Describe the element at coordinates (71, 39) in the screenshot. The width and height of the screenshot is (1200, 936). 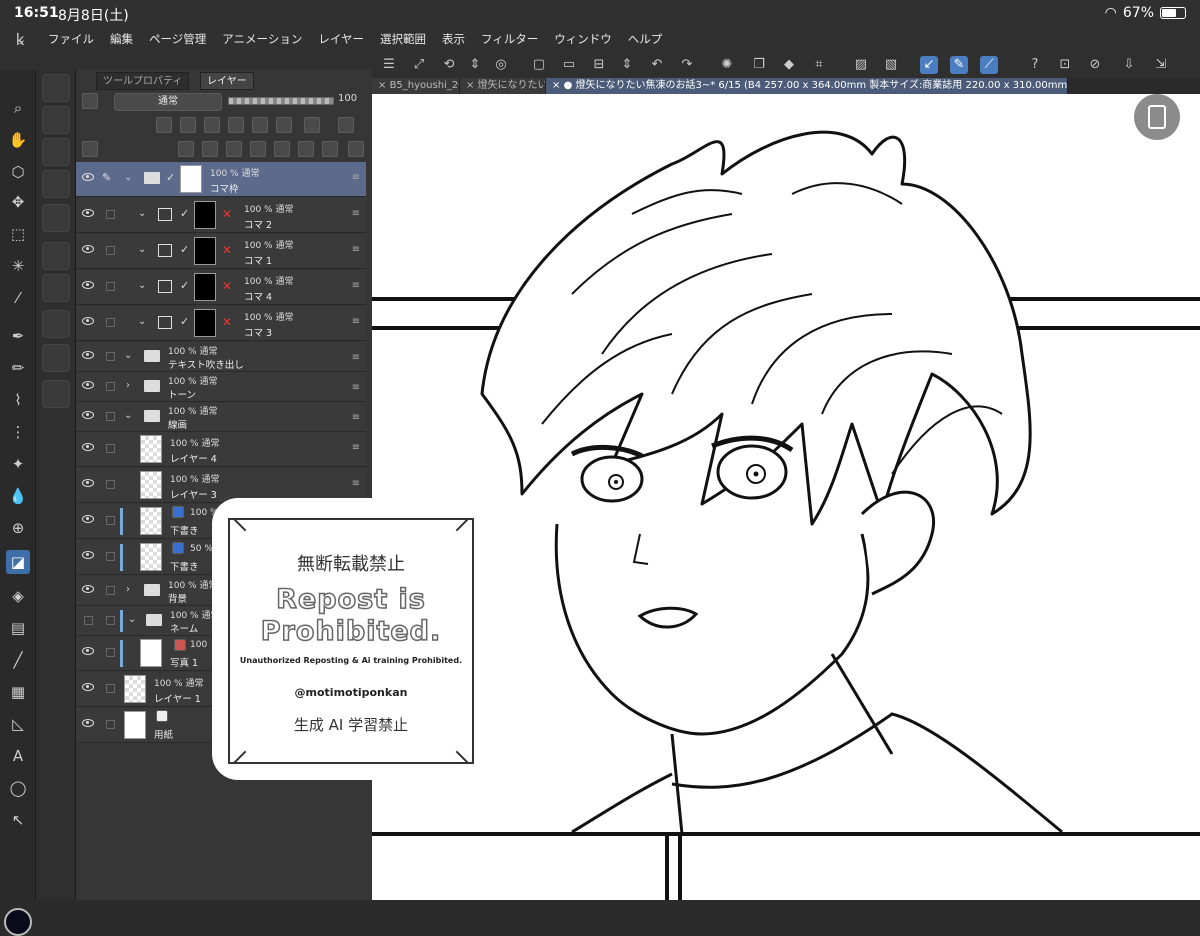
I see `menu-file: ファイル` at that location.